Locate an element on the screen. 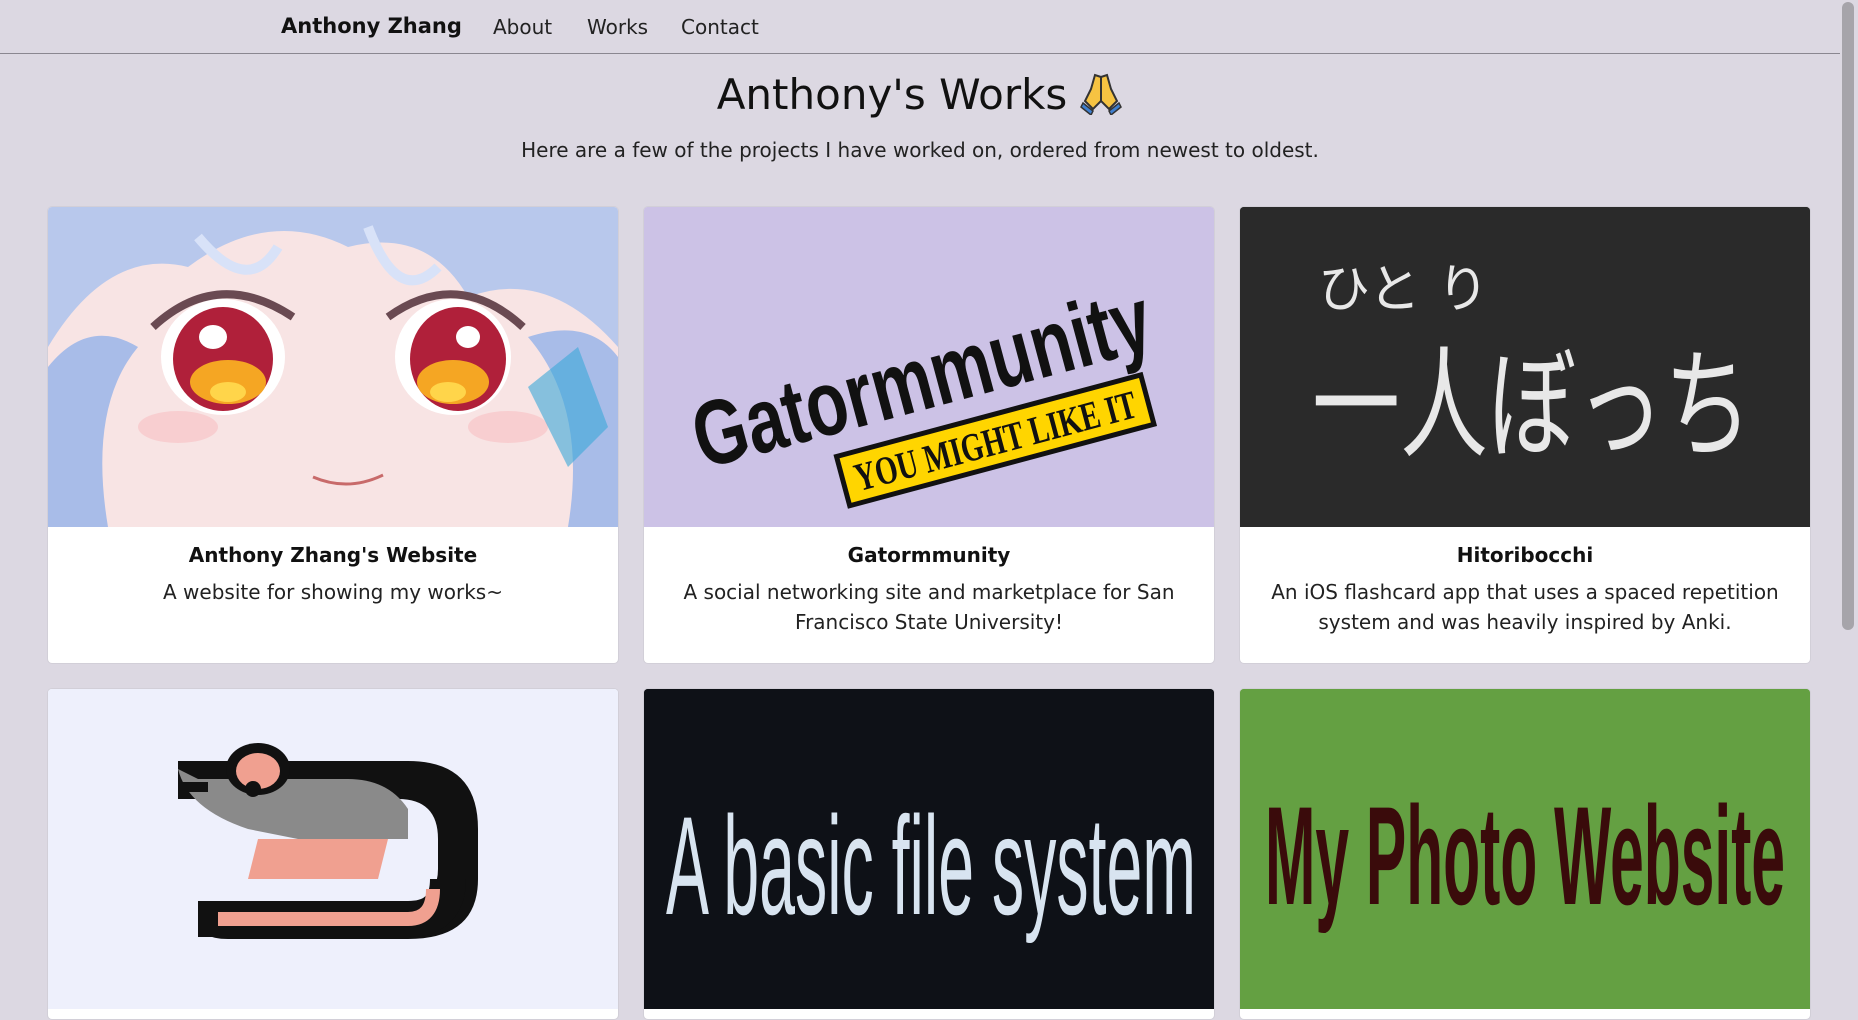 This screenshot has width=1858, height=1020. project-card-photo-website: My Photo Website is located at coordinates (1525, 854).